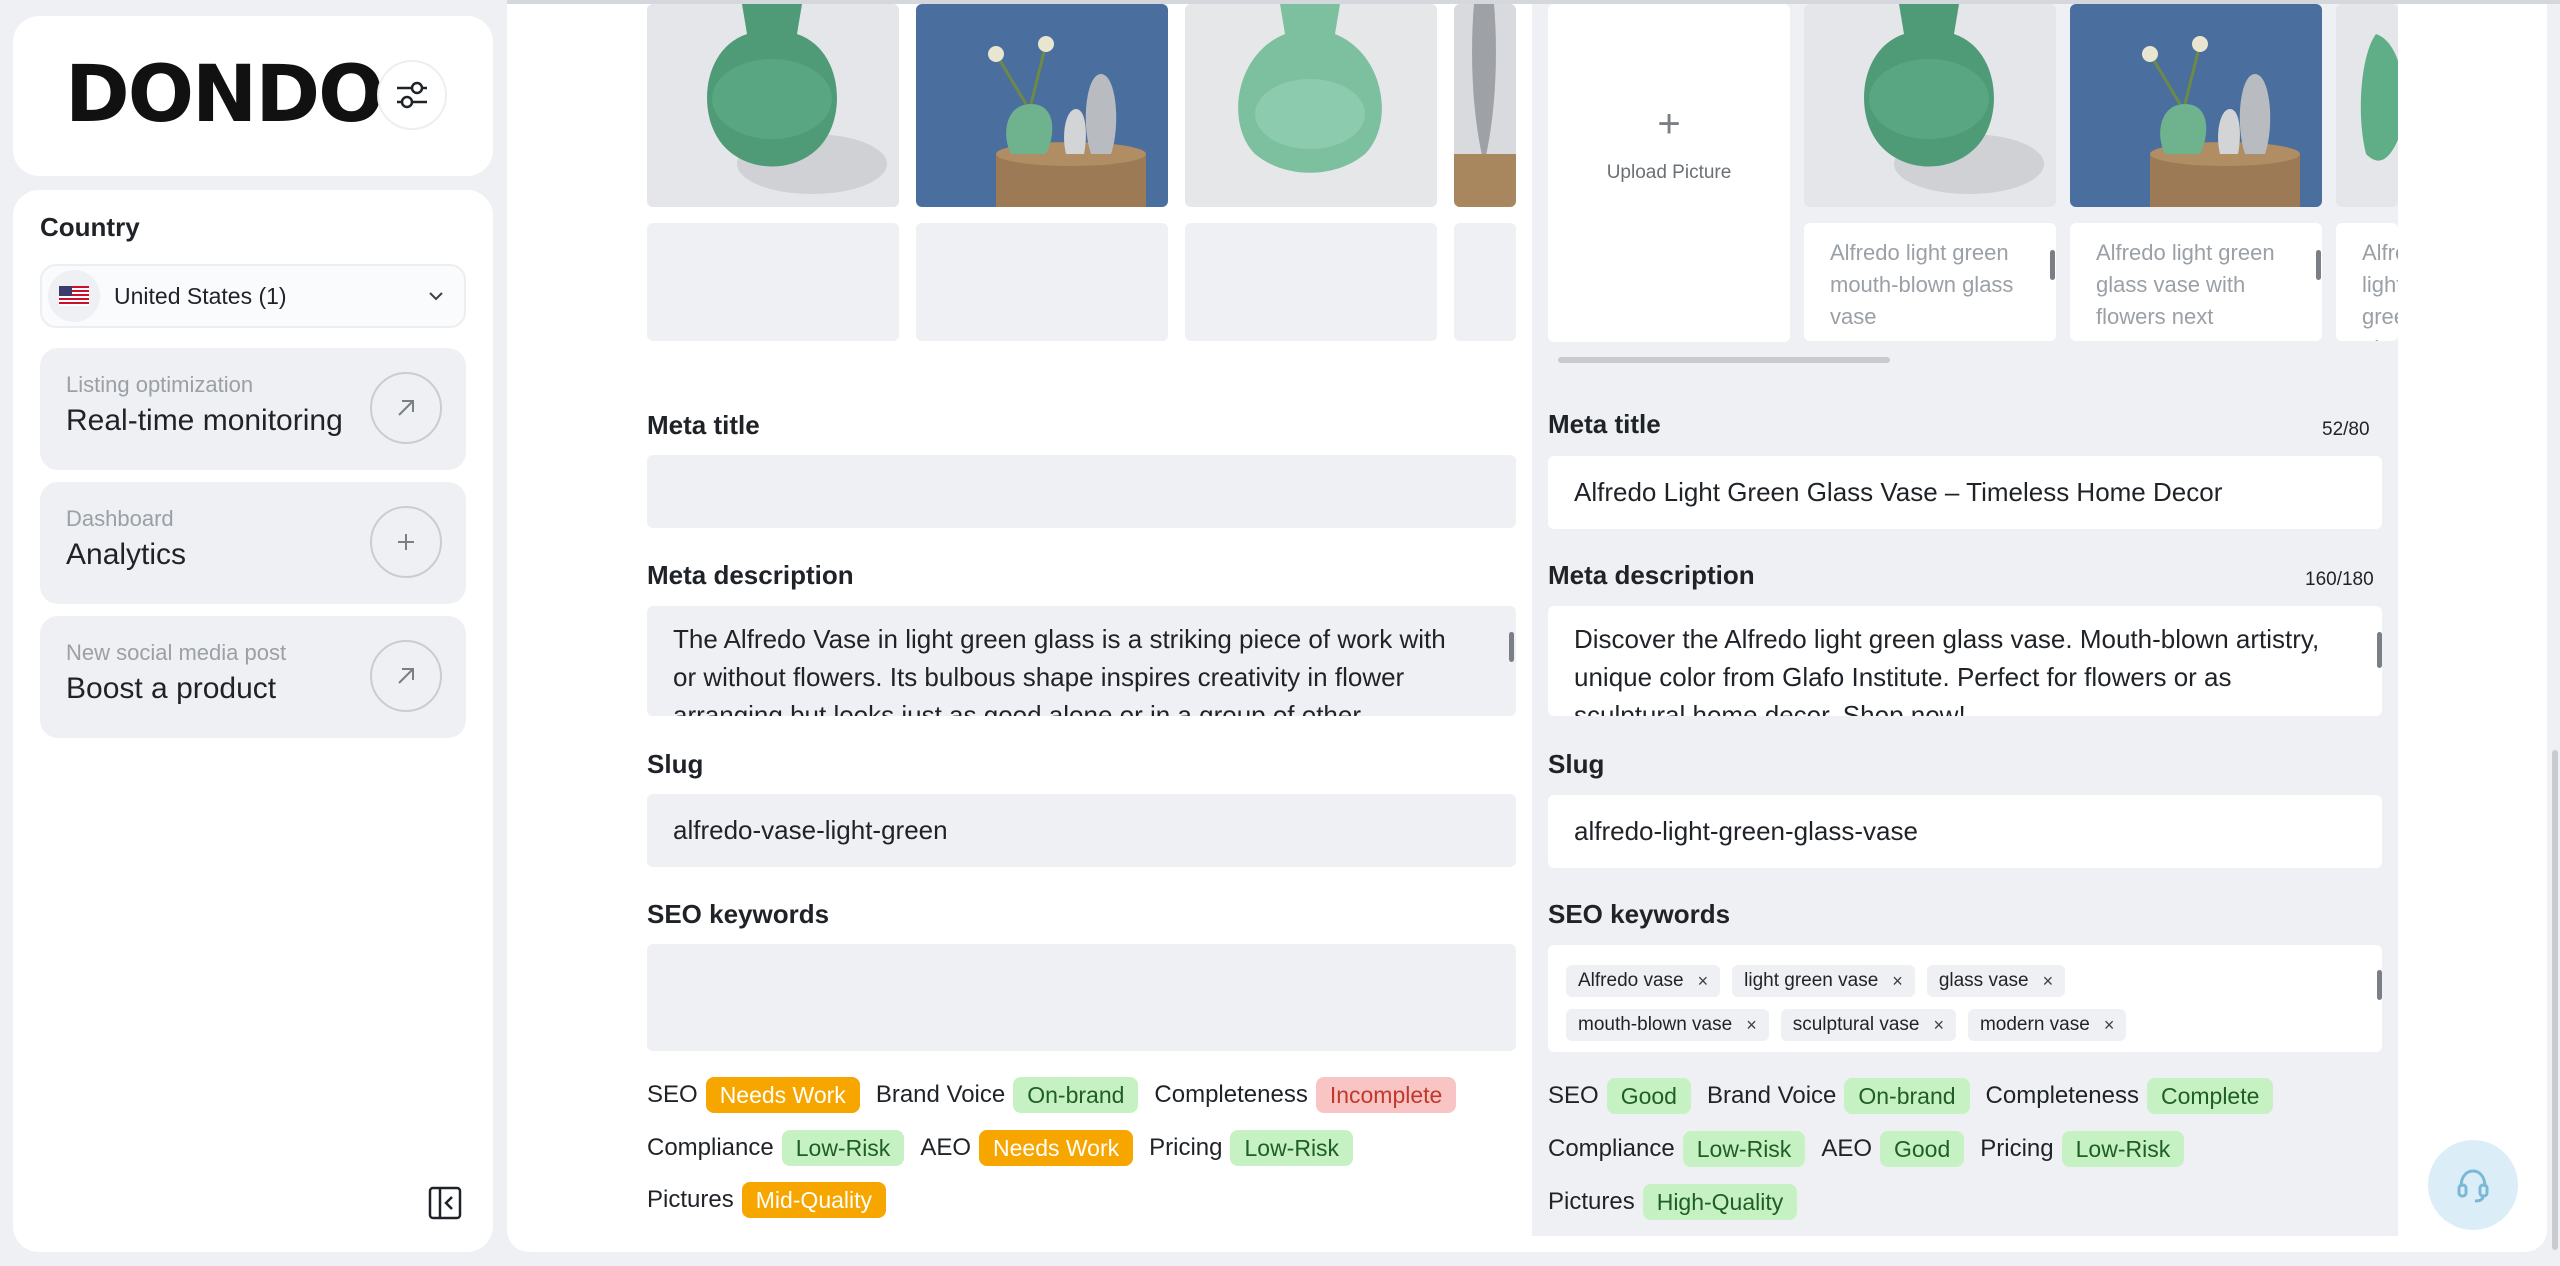  What do you see at coordinates (1576, 764) in the screenshot?
I see `slug-label: Slug` at bounding box center [1576, 764].